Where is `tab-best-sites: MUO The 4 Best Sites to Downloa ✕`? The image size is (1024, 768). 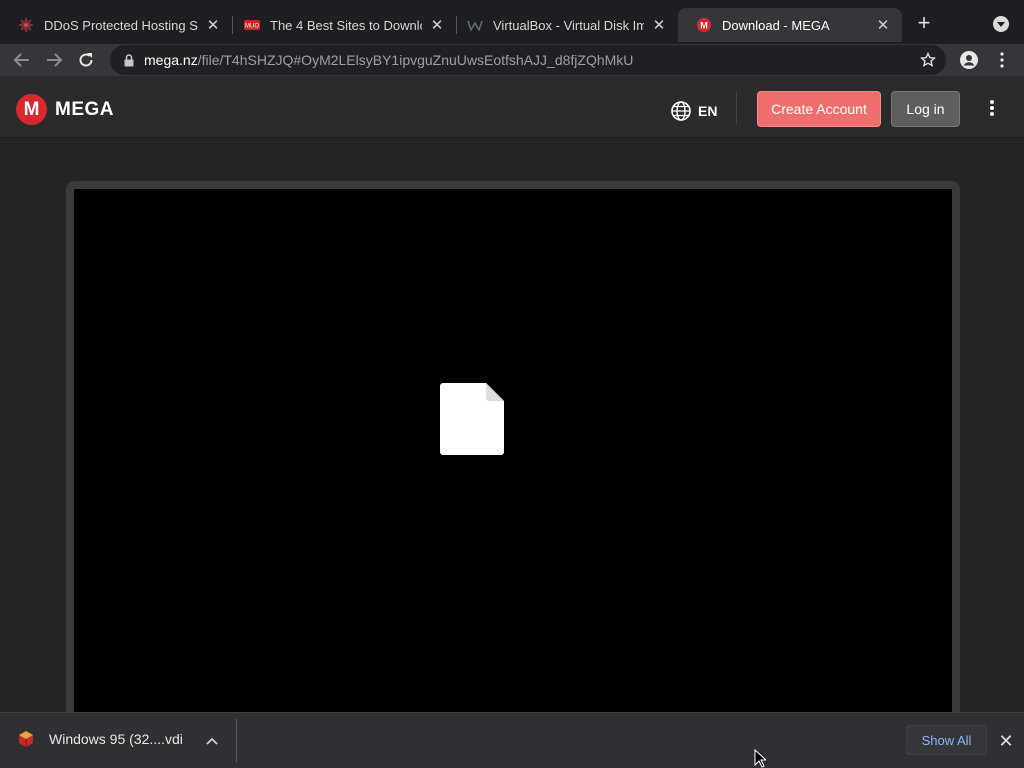
tab-best-sites: MUO The 4 Best Sites to Downloa ✕ is located at coordinates (341, 25).